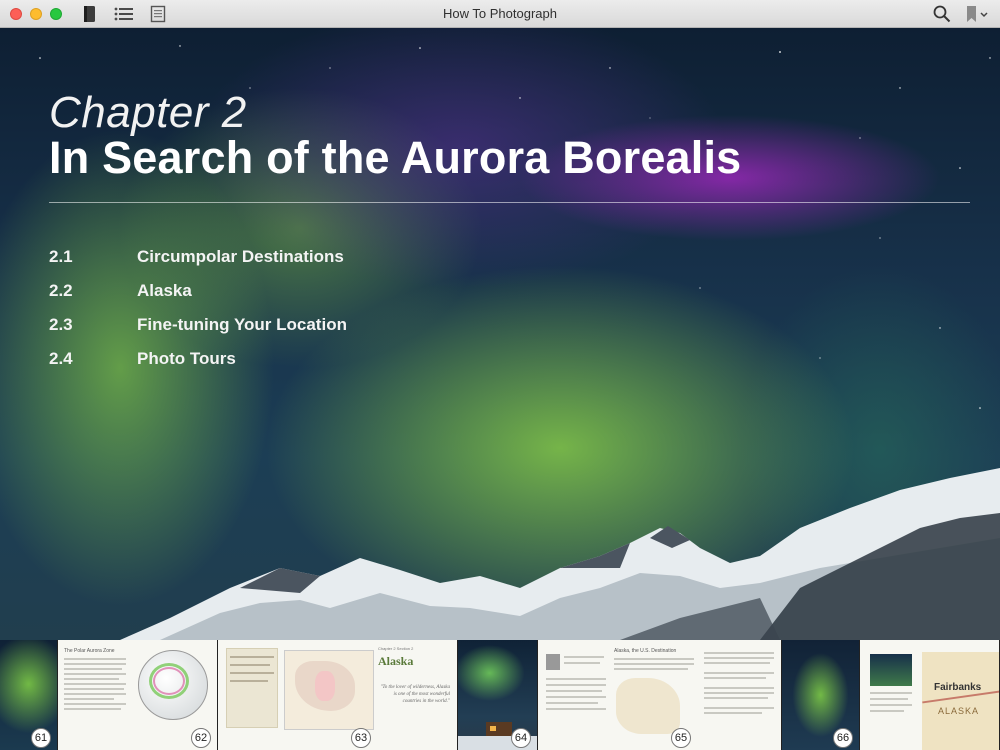 The height and width of the screenshot is (750, 1000). I want to click on library-icon, so click(90, 14).